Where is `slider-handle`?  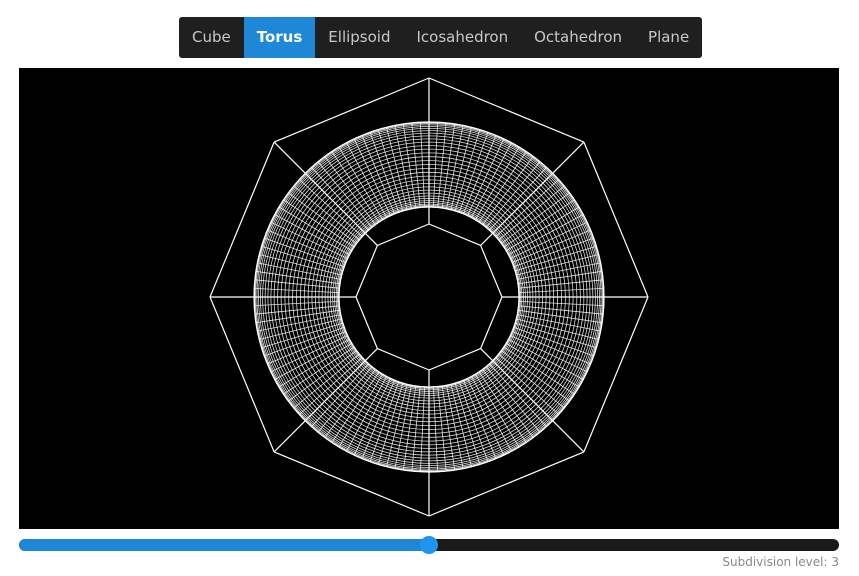
slider-handle is located at coordinates (429, 545).